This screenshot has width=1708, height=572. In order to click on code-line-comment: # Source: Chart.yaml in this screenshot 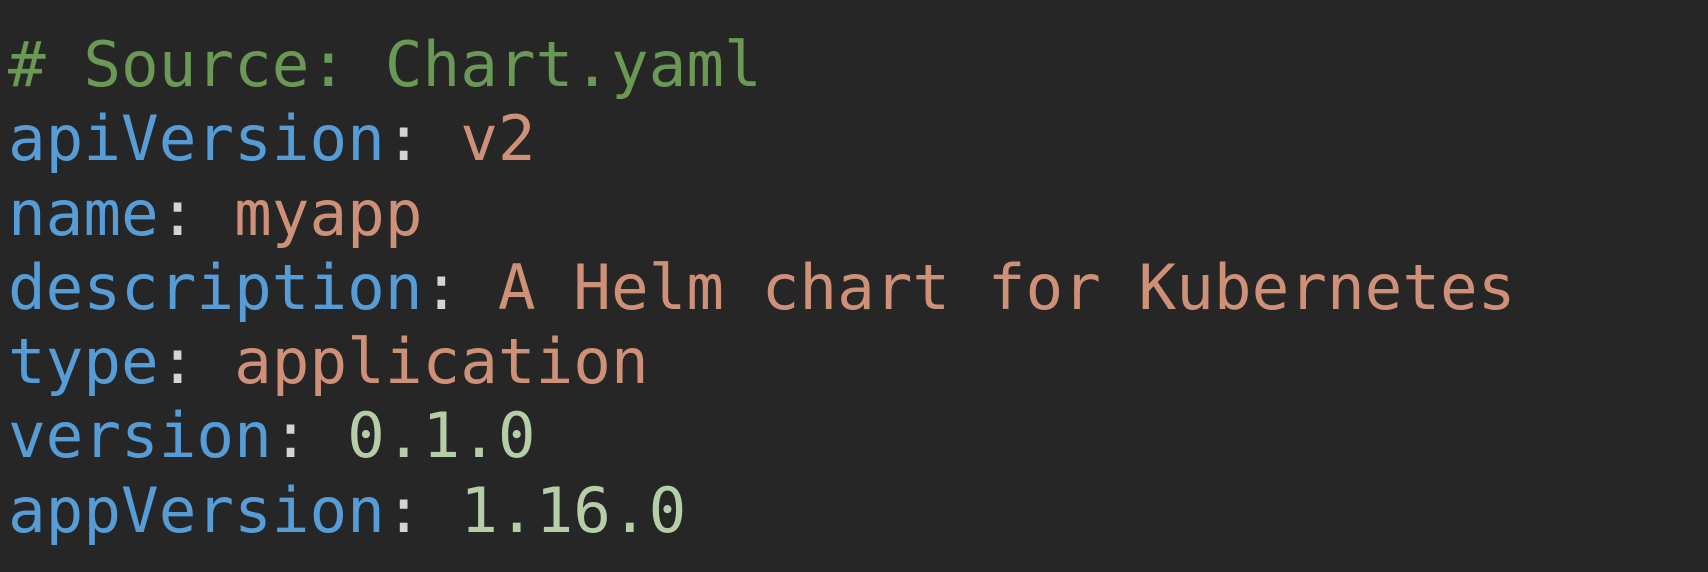, I will do `click(858, 65)`.